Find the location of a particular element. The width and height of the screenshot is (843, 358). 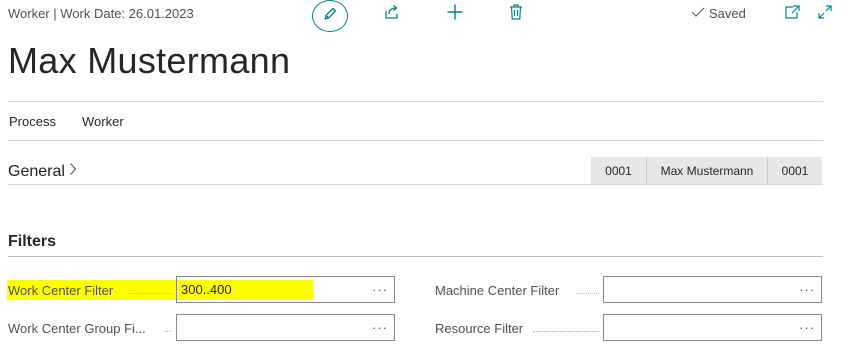

delete-button is located at coordinates (516, 14).